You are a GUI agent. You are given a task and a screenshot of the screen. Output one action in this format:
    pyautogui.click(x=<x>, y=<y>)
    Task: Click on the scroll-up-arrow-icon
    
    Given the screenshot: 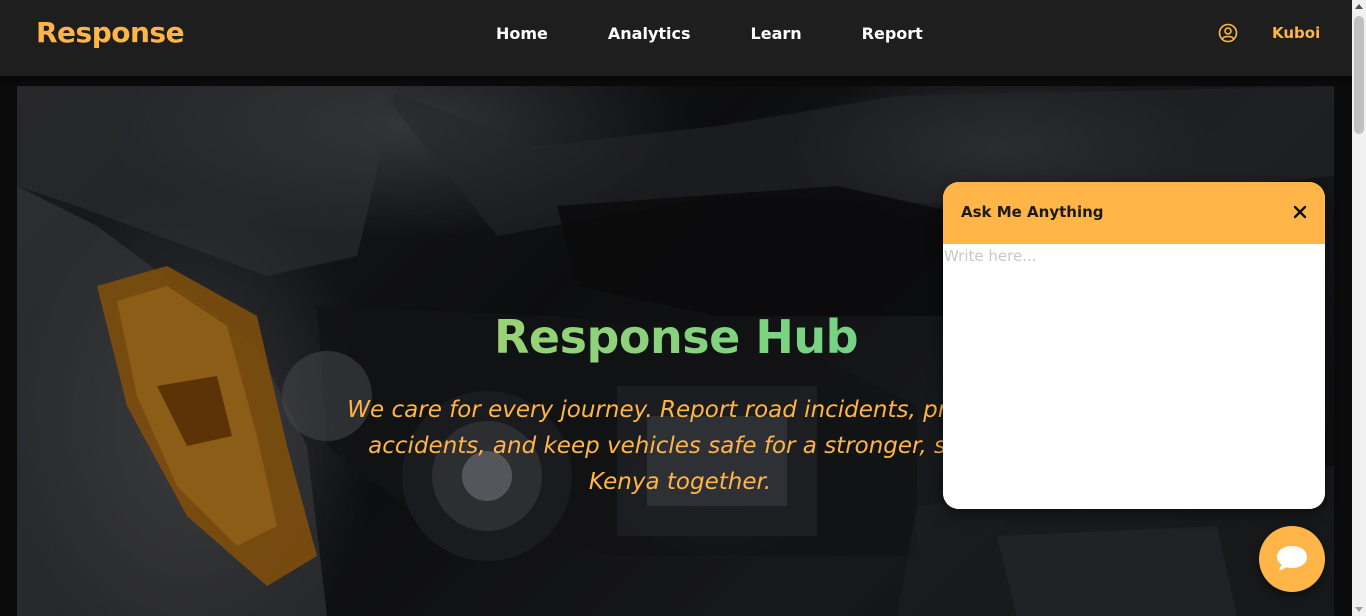 What is the action you would take?
    pyautogui.click(x=1359, y=7)
    